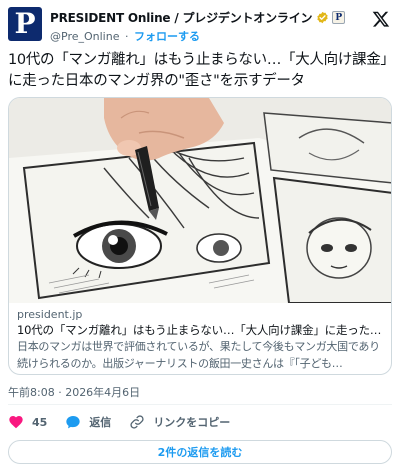 Image resolution: width=400 pixels, height=470 pixels. I want to click on copy-link-button: リンクをコピー, so click(179, 422).